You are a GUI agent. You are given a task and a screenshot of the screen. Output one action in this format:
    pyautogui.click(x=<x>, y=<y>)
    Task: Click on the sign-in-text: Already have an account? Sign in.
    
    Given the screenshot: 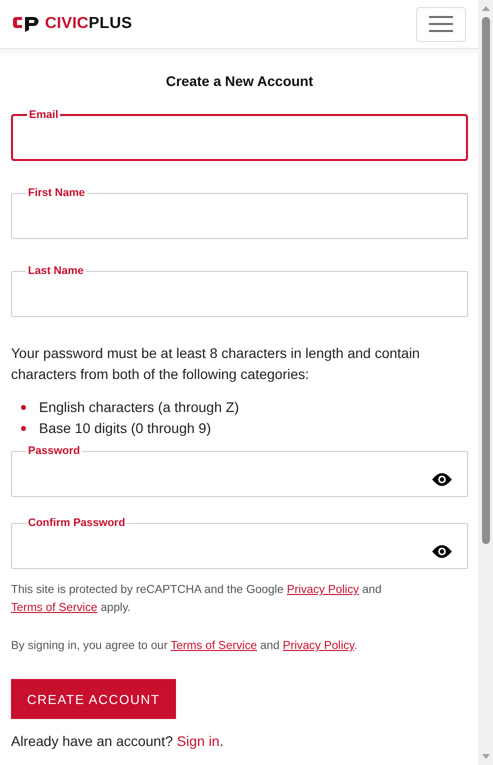 What is the action you would take?
    pyautogui.click(x=117, y=741)
    